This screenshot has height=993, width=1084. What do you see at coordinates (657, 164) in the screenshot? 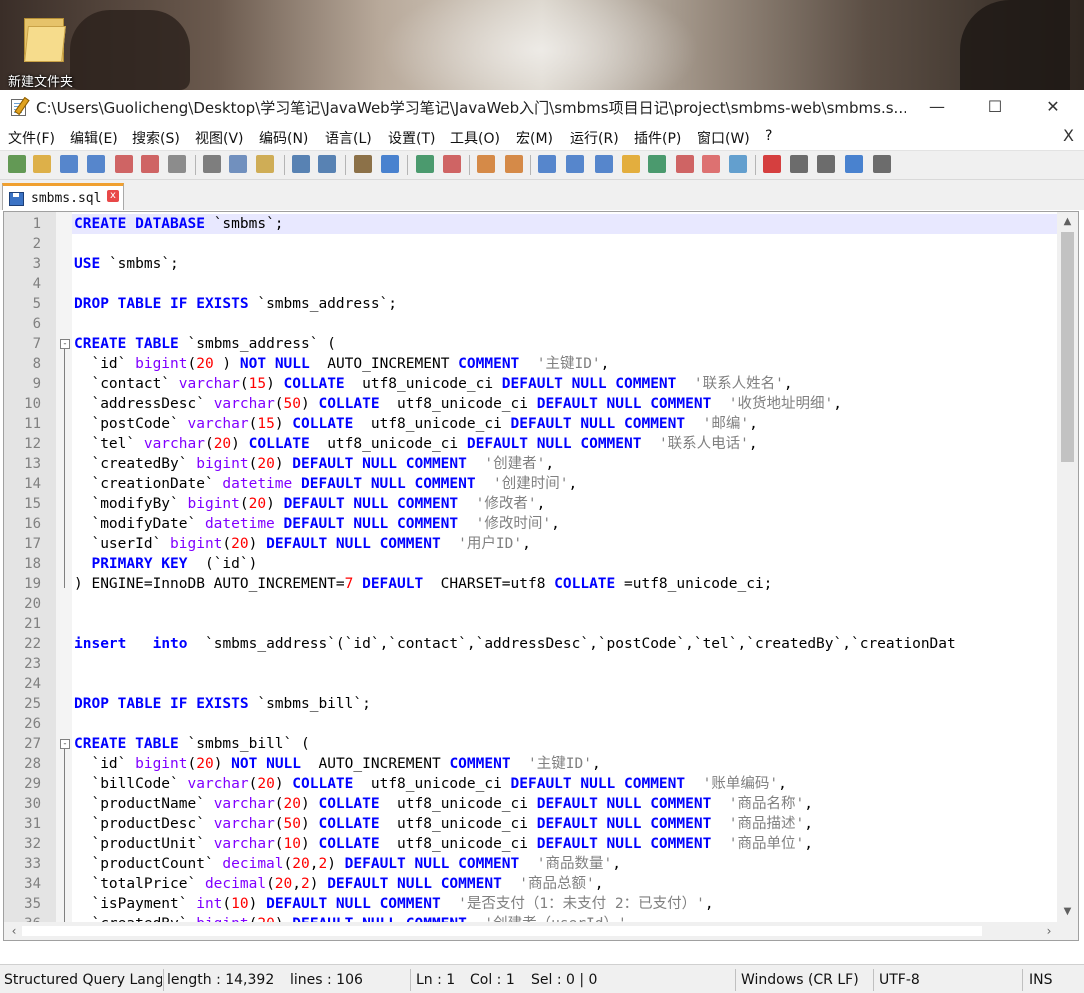
I see `doc-map-icon` at bounding box center [657, 164].